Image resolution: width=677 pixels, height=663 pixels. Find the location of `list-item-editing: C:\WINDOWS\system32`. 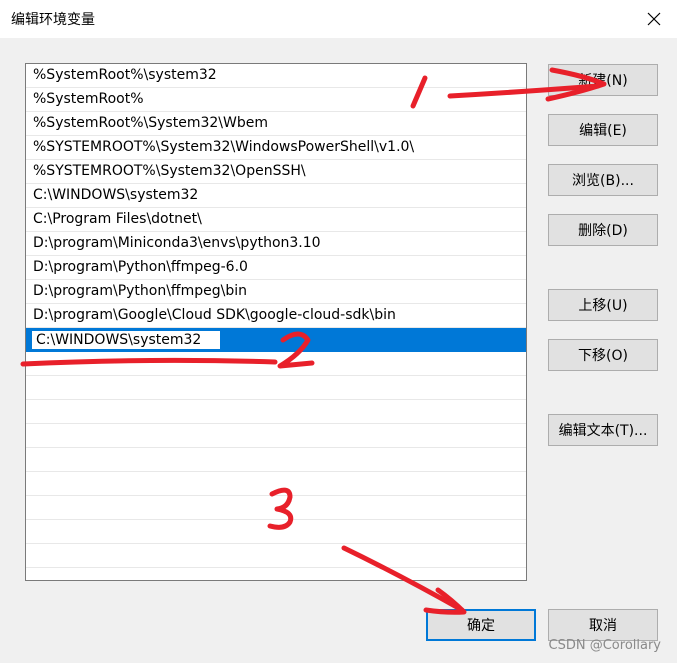

list-item-editing: C:\WINDOWS\system32 is located at coordinates (276, 340).